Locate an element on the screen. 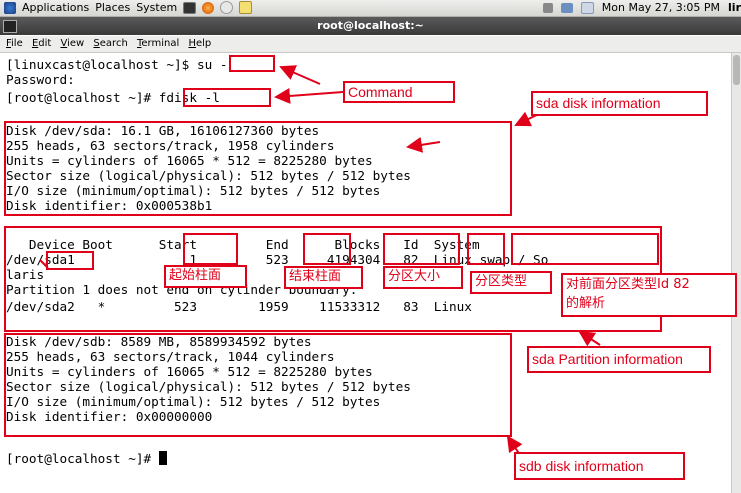 The image size is (741, 493). applications-menu: Applications is located at coordinates (55, 7).